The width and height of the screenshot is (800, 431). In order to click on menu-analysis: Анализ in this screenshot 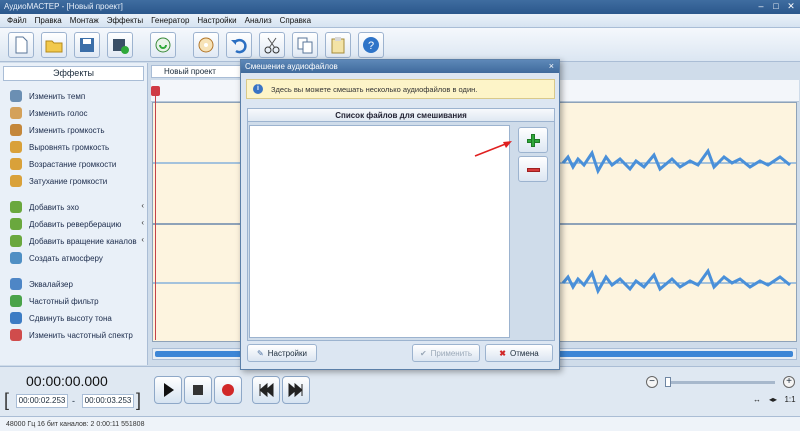, I will do `click(258, 20)`.